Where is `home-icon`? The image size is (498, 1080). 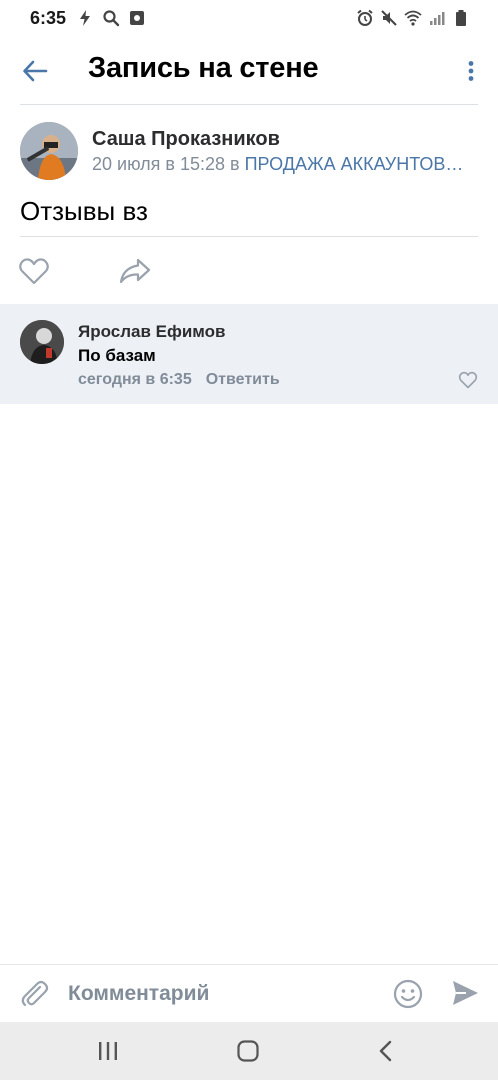
home-icon is located at coordinates (248, 1051).